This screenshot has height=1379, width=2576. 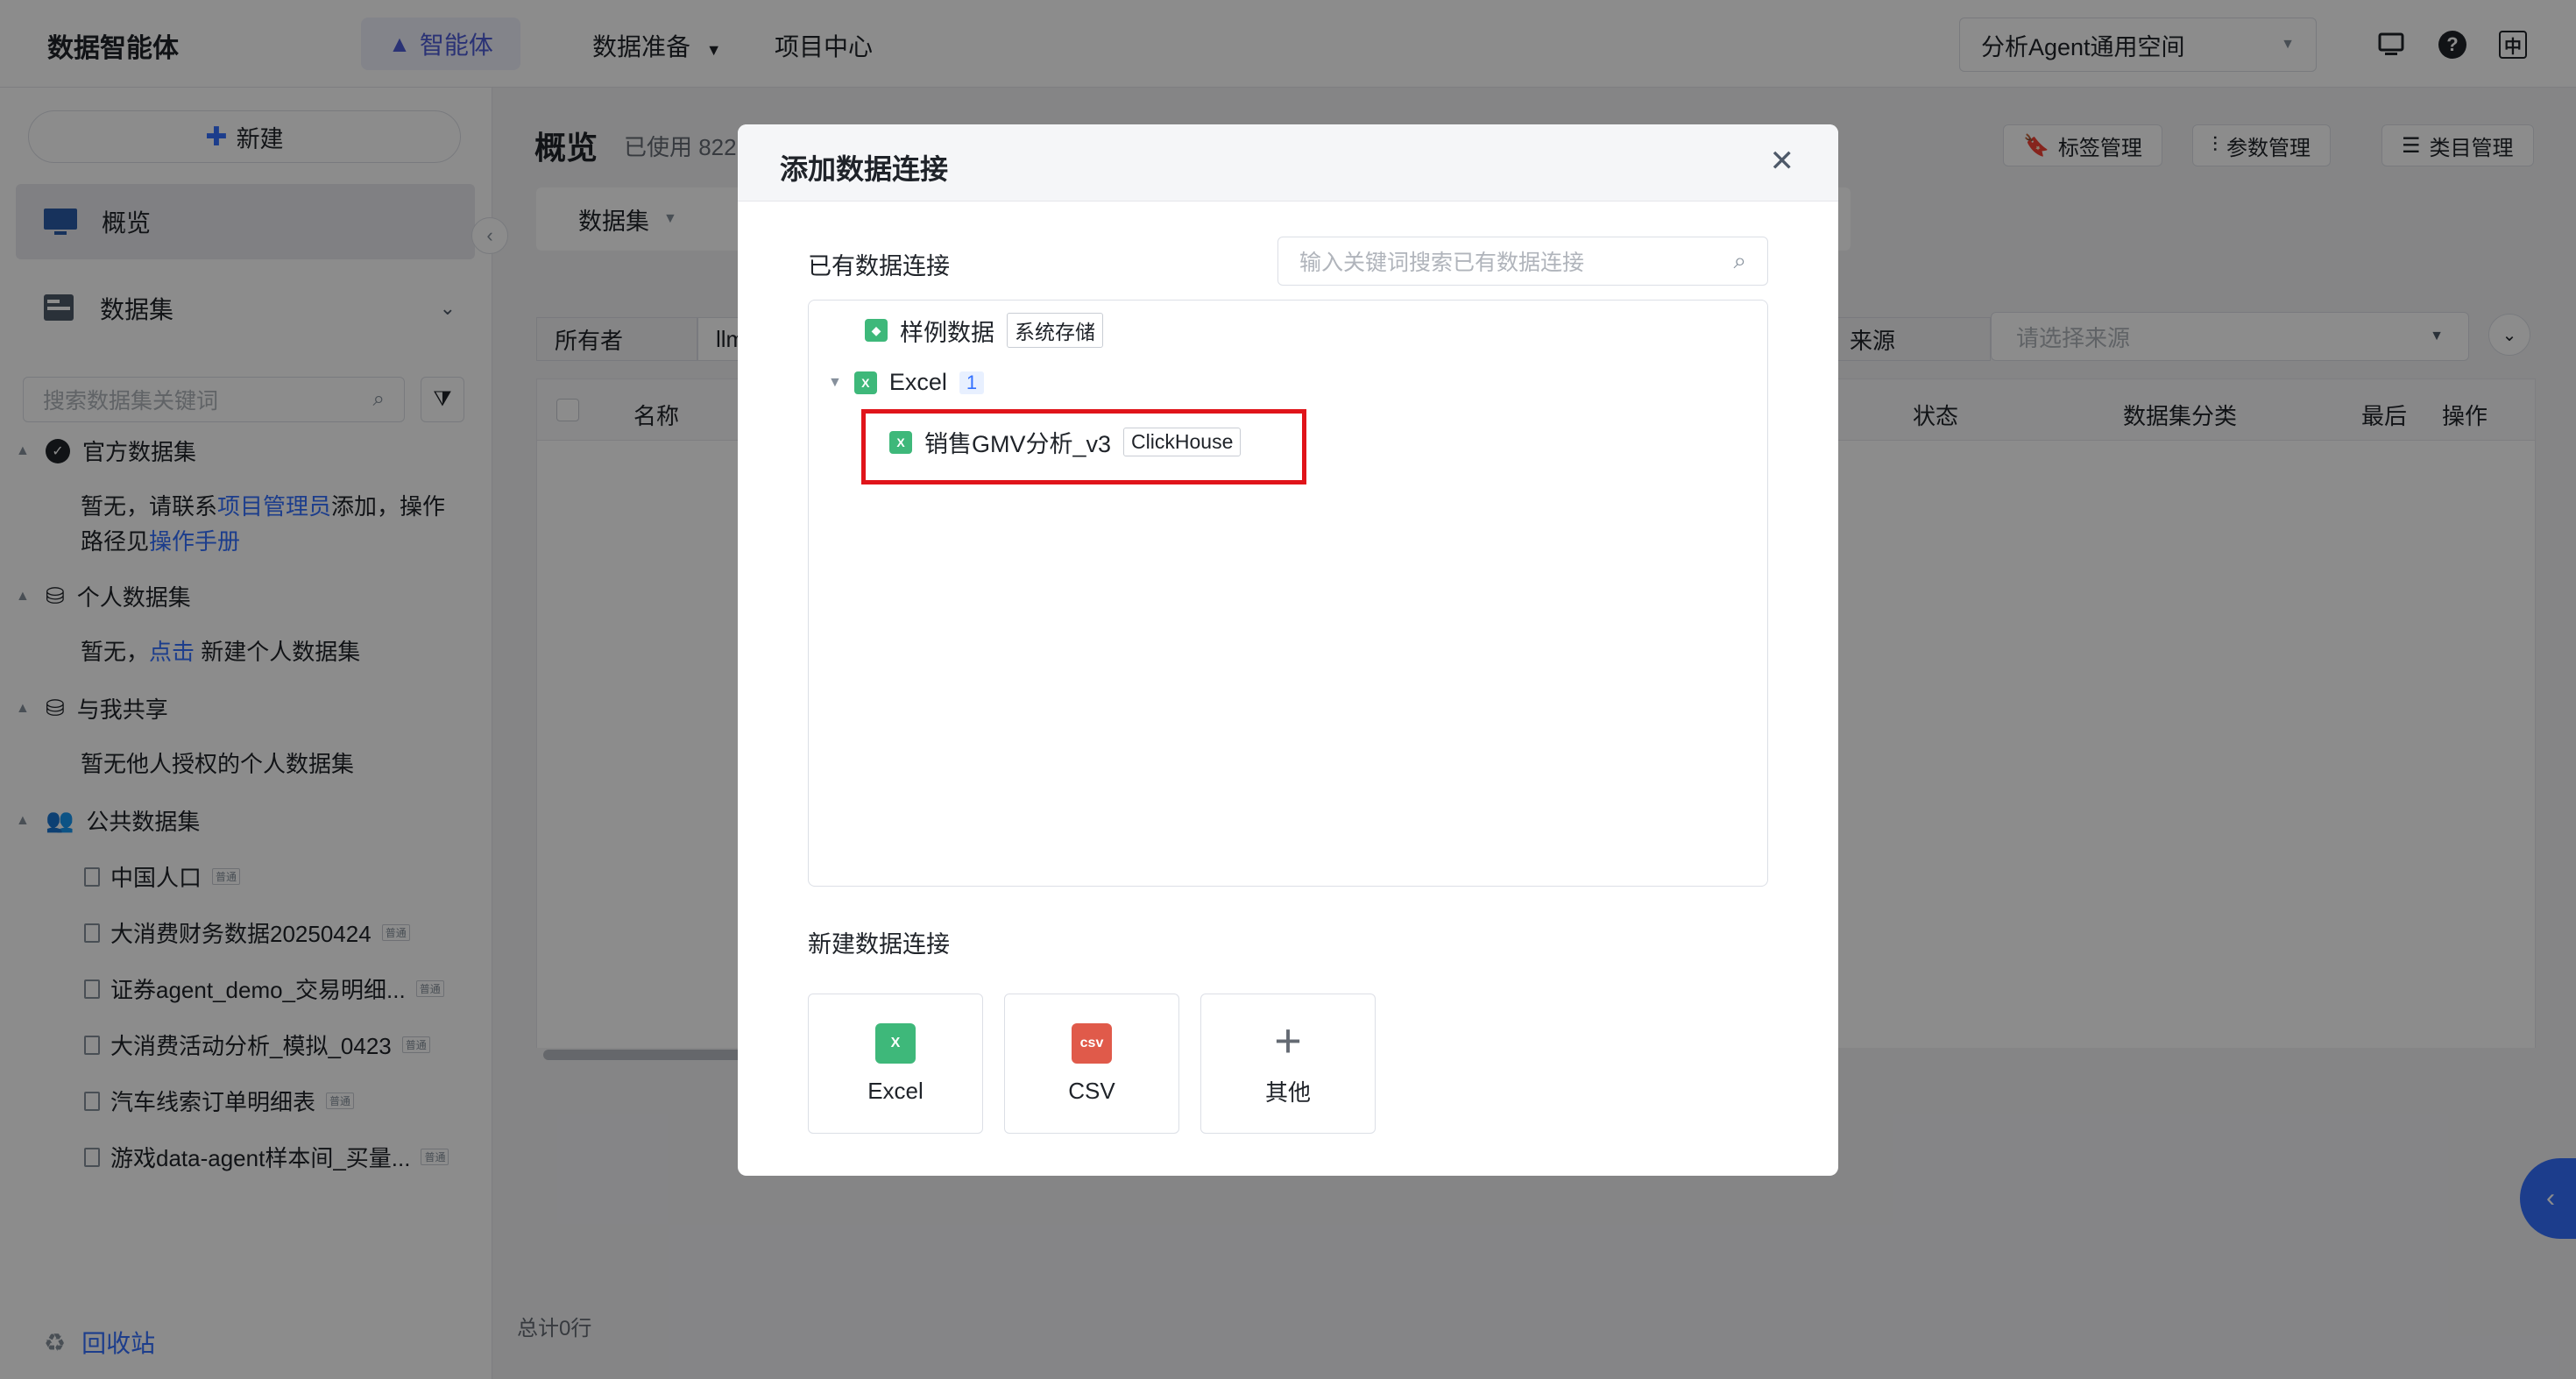 What do you see at coordinates (876, 330) in the screenshot?
I see `sample-data-icon: ◆` at bounding box center [876, 330].